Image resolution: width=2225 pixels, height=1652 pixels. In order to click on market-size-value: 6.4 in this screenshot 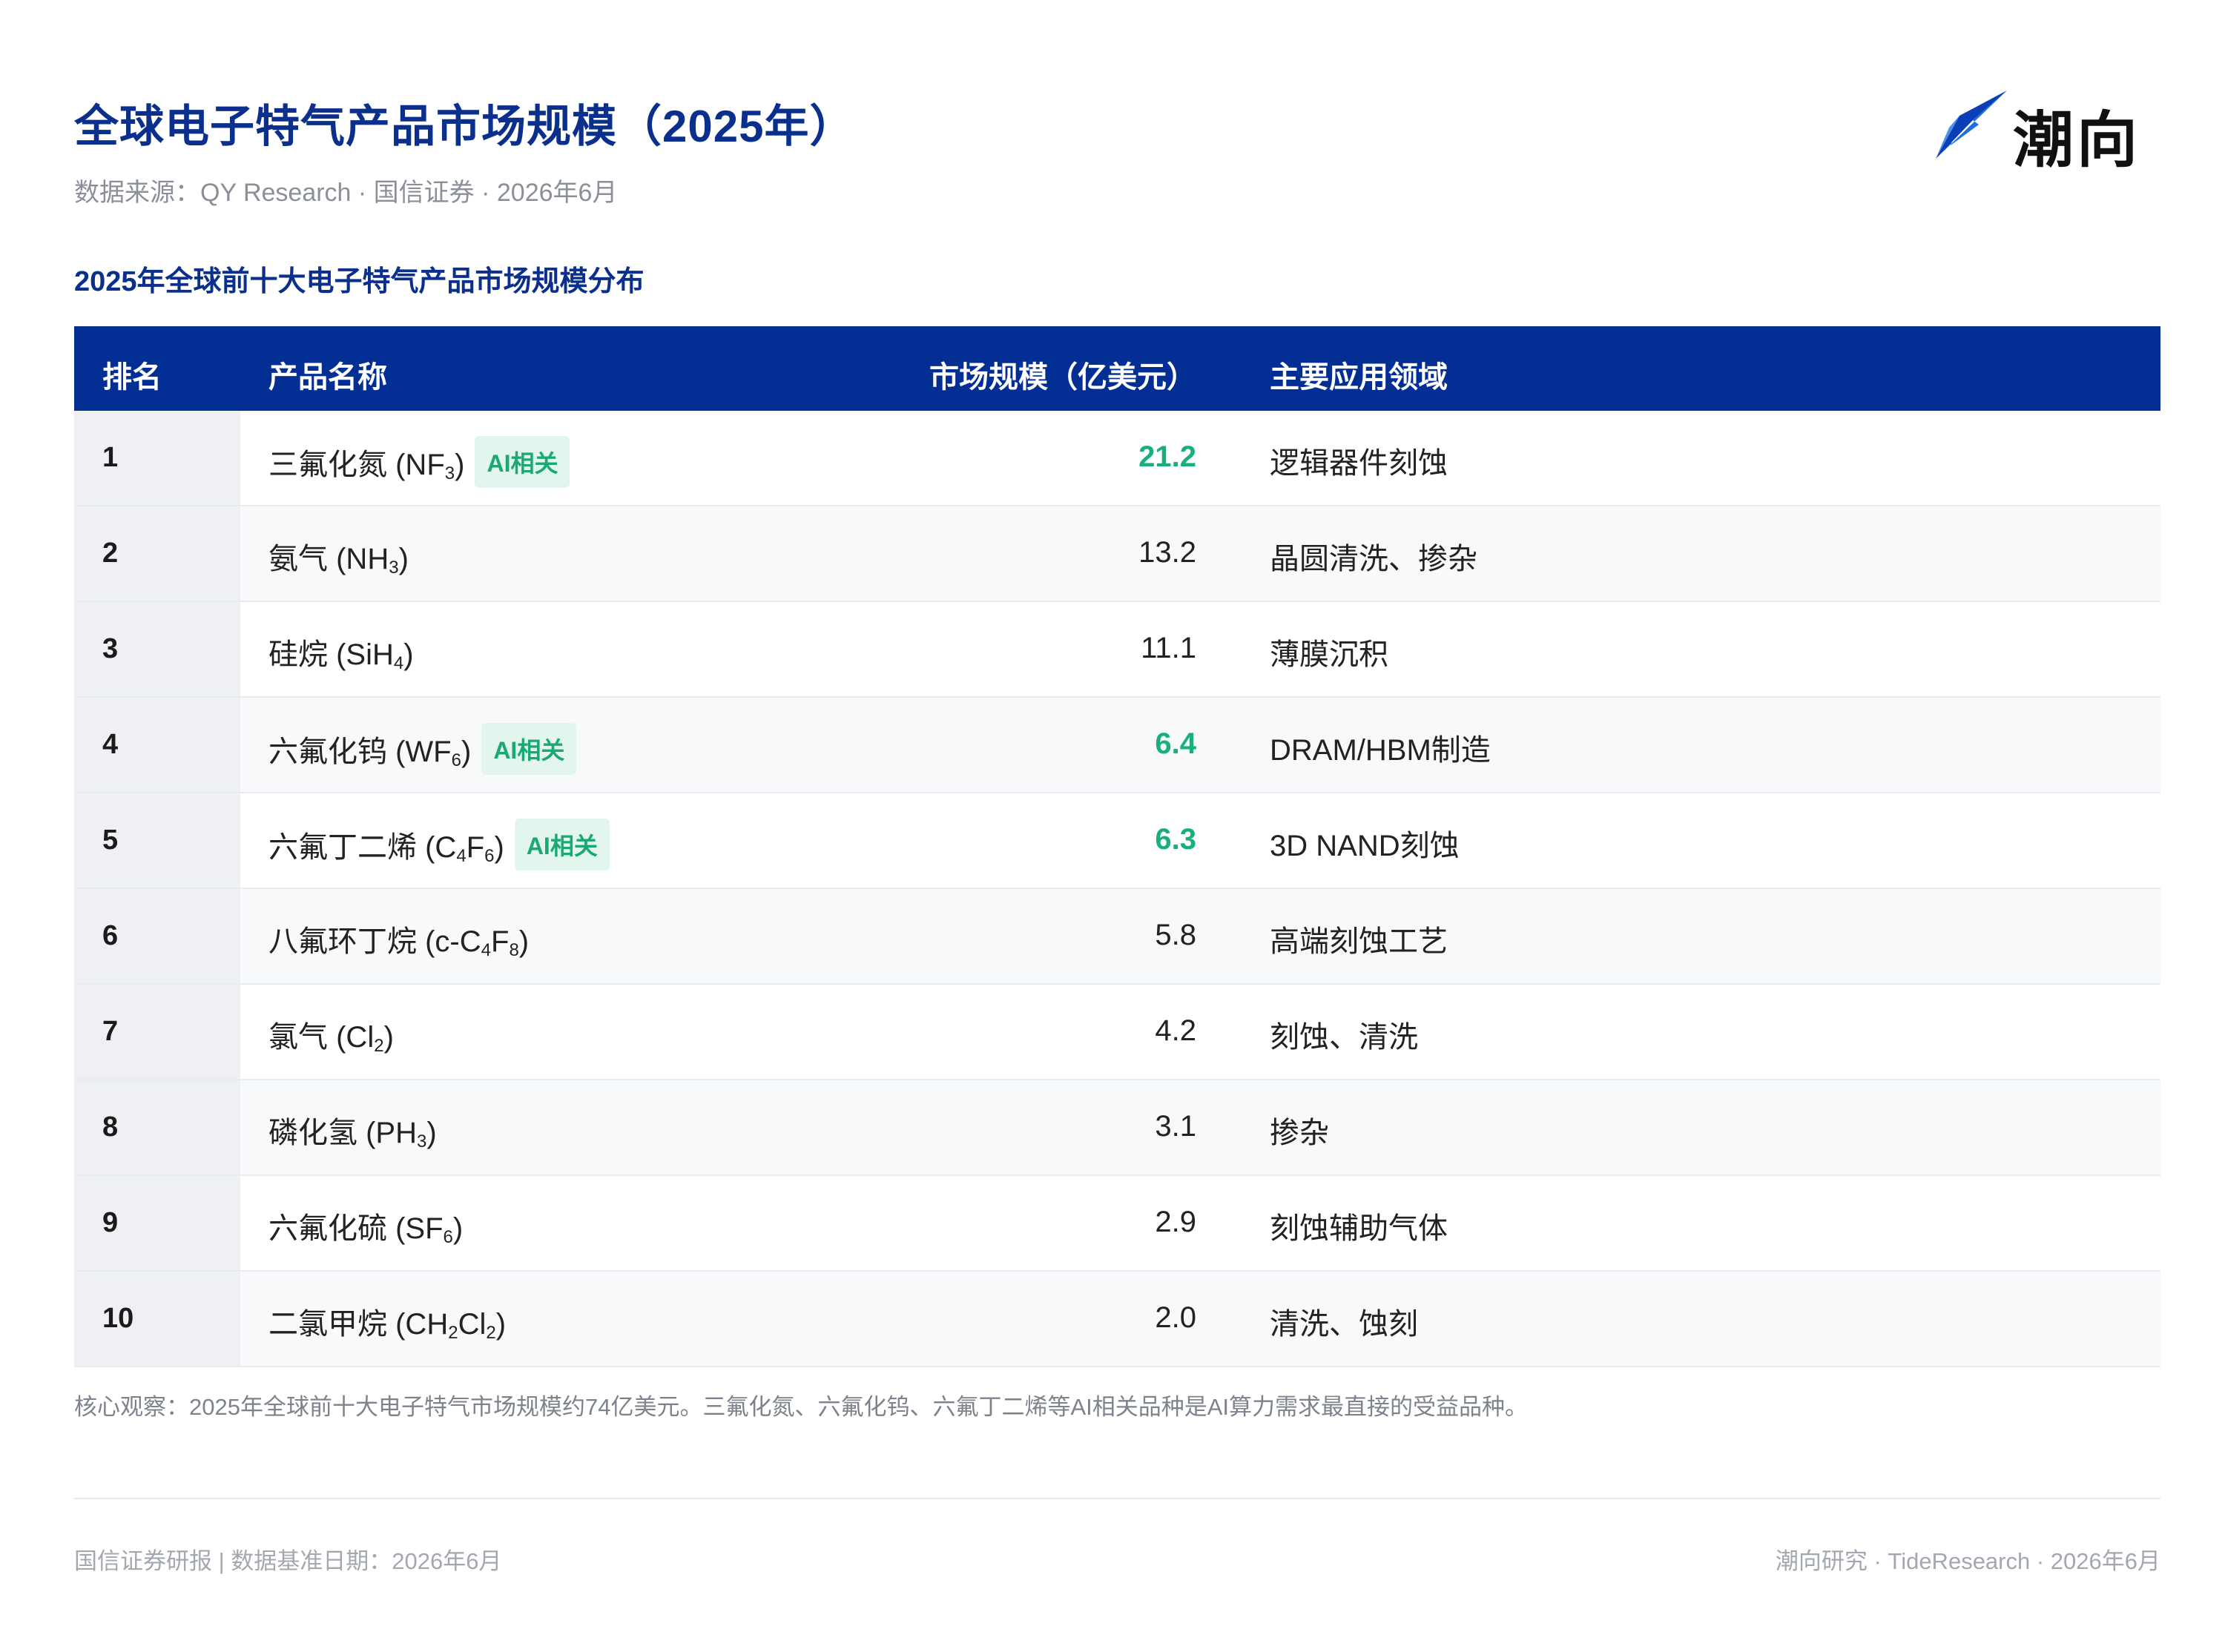, I will do `click(1175, 743)`.